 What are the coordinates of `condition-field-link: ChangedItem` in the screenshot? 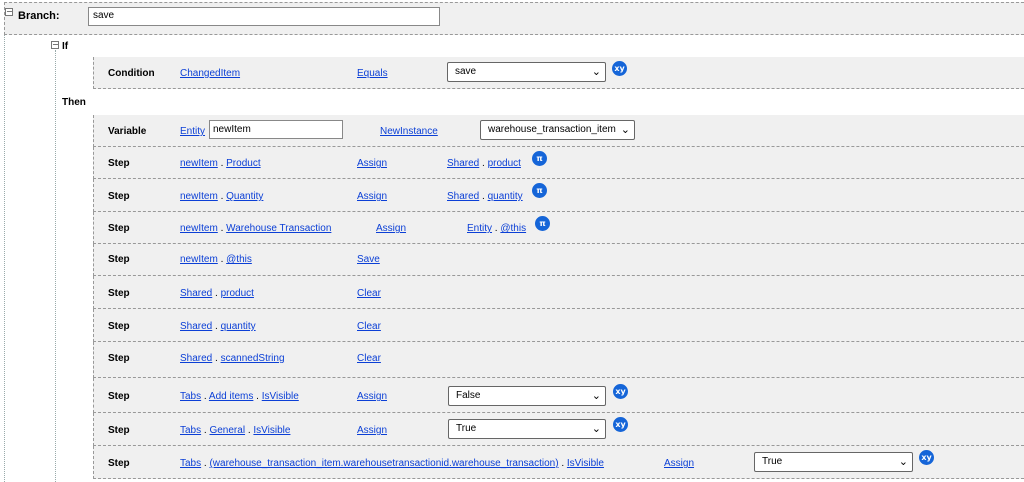 It's located at (210, 73).